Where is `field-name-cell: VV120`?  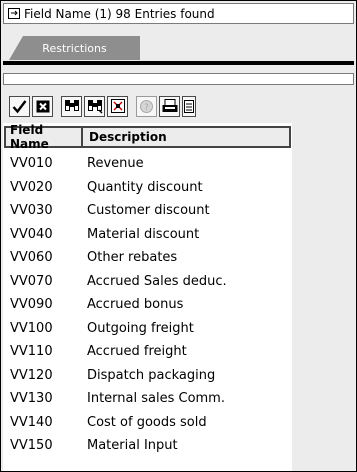 field-name-cell: VV120 is located at coordinates (31, 375).